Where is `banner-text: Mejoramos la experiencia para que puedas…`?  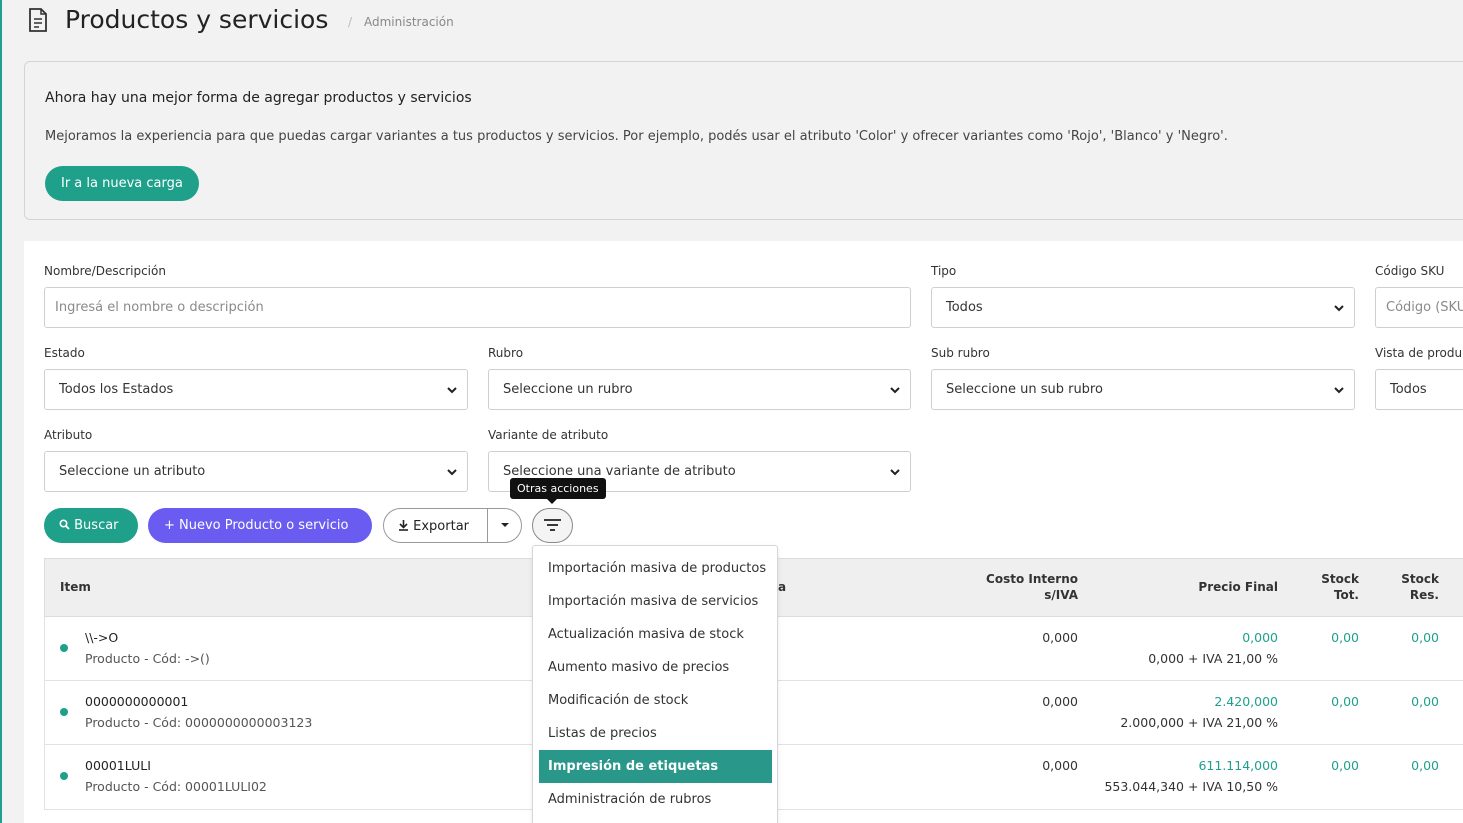 banner-text: Mejoramos la experiencia para que puedas… is located at coordinates (636, 136).